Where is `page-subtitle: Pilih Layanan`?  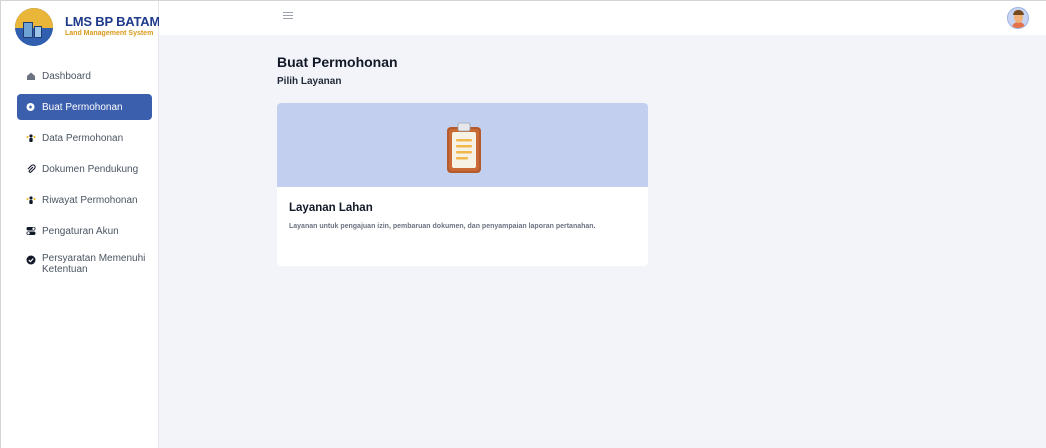 page-subtitle: Pilih Layanan is located at coordinates (309, 81).